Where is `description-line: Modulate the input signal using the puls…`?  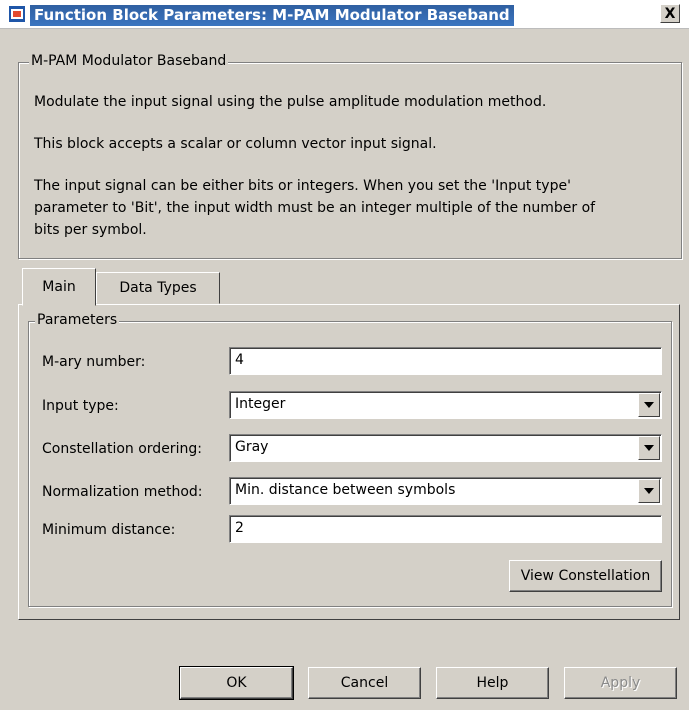
description-line: Modulate the input signal using the puls… is located at coordinates (290, 102).